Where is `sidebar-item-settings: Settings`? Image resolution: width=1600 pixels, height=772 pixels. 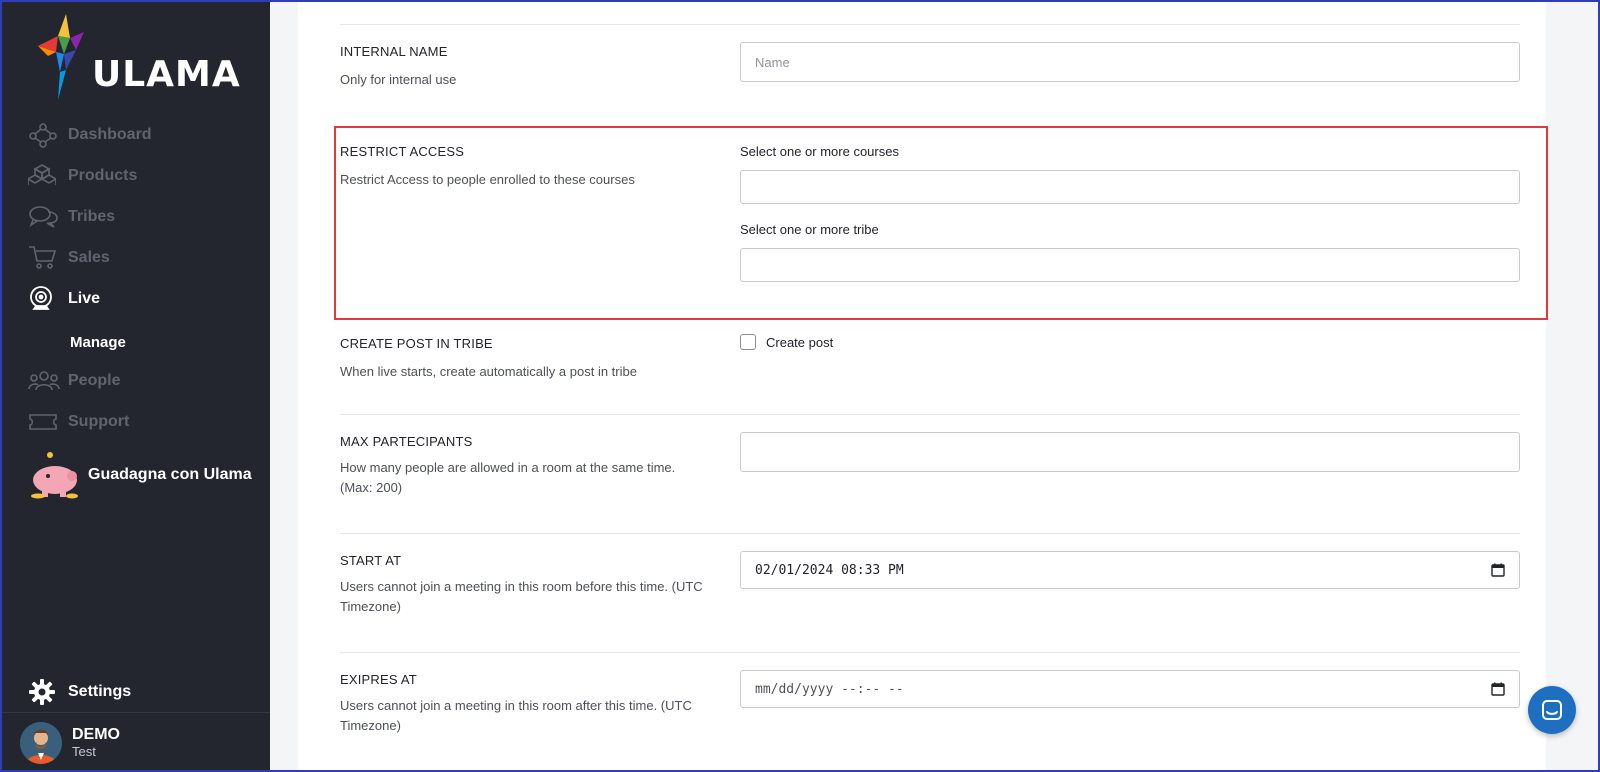 sidebar-item-settings: Settings is located at coordinates (79, 692).